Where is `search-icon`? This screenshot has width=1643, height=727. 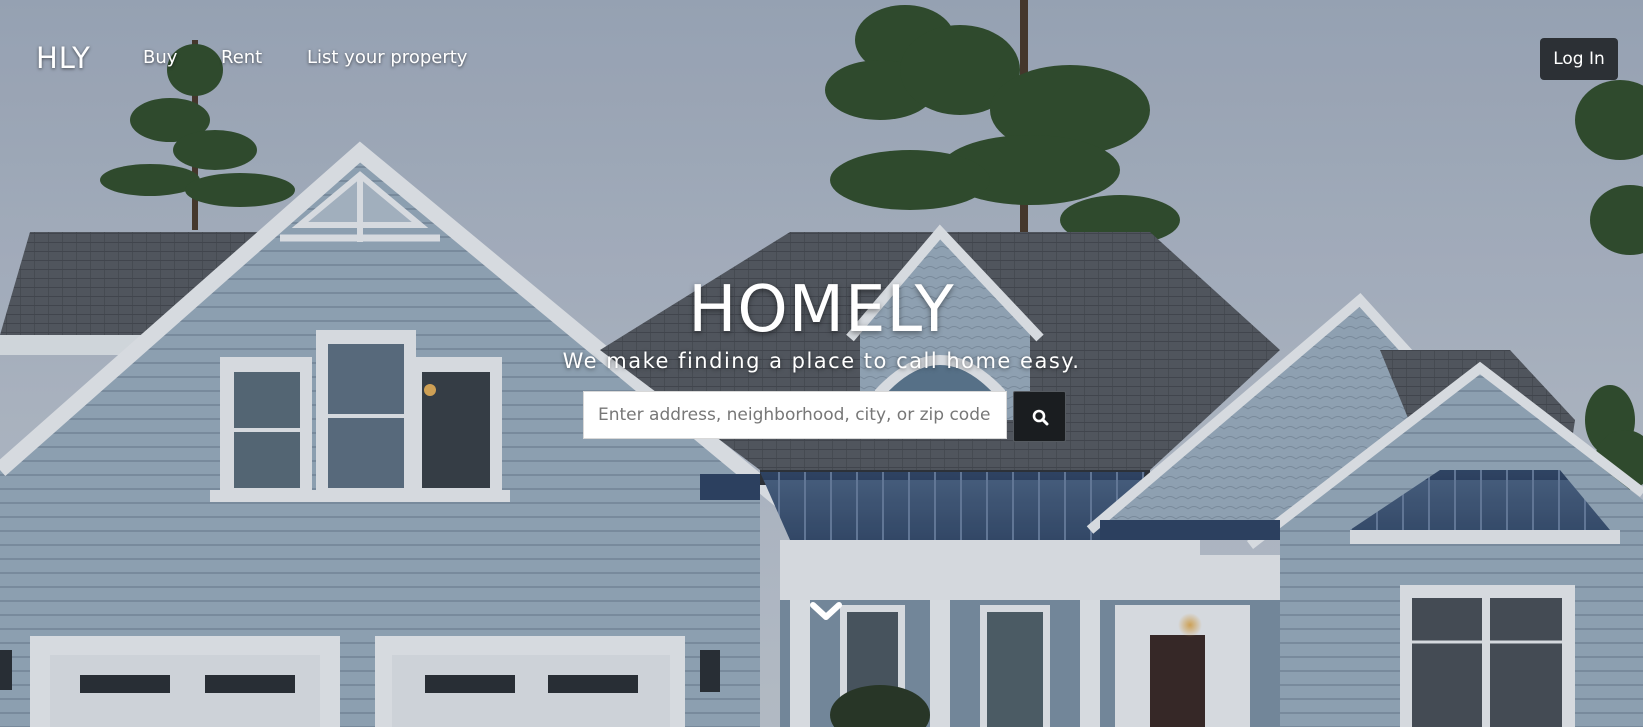 search-icon is located at coordinates (1040, 417).